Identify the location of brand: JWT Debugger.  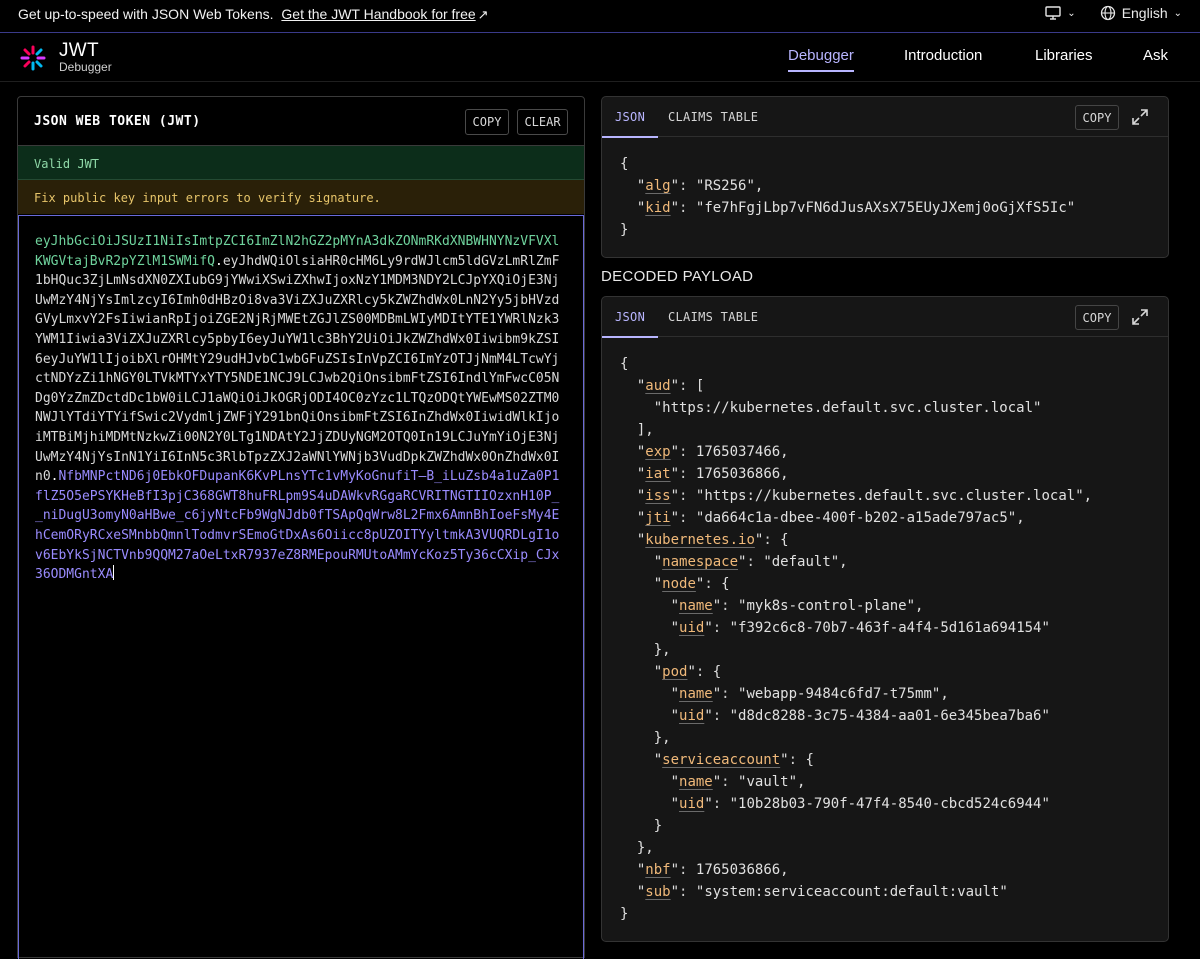
(85, 57).